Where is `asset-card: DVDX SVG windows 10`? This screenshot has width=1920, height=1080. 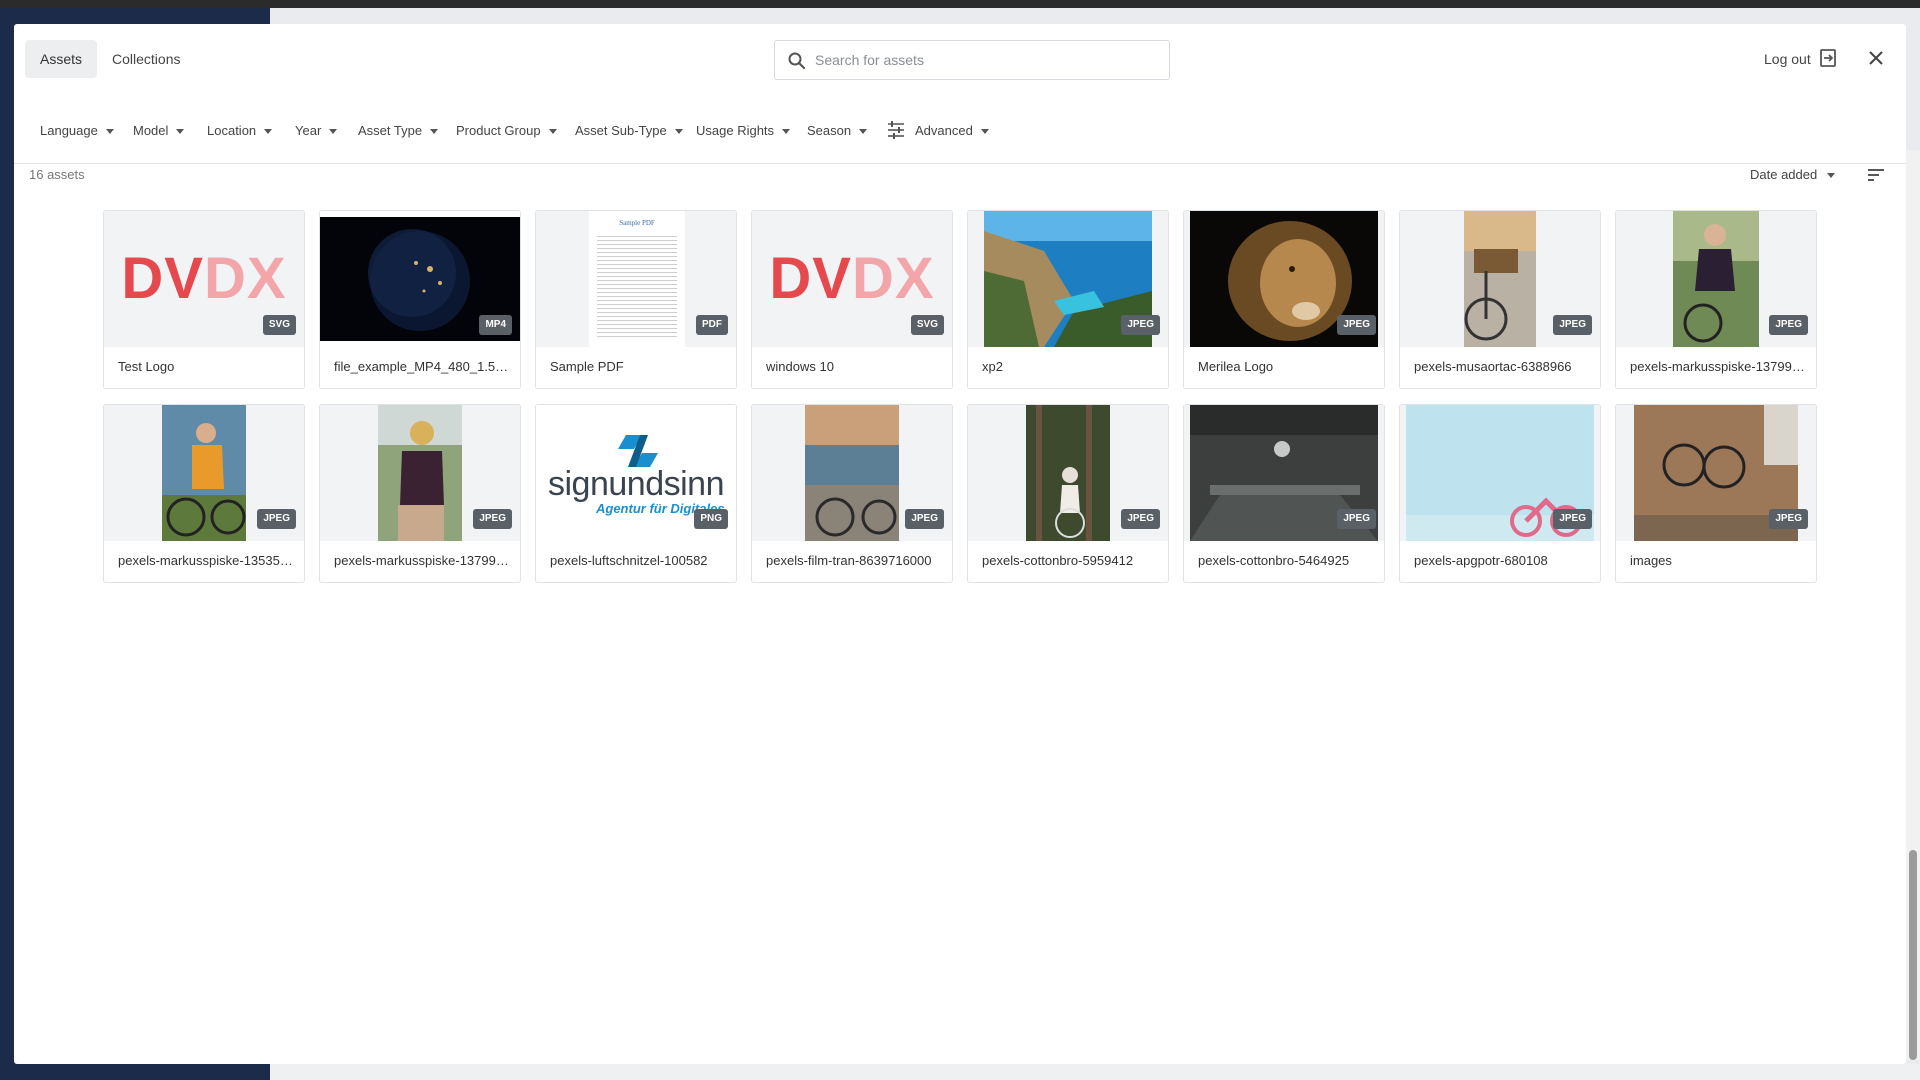 asset-card: DVDX SVG windows 10 is located at coordinates (852, 299).